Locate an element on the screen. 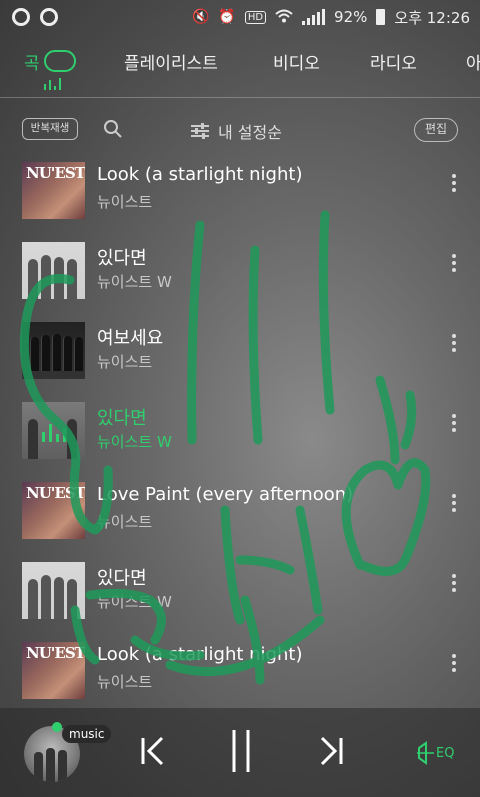 The image size is (480, 797). edit-label: 편집 is located at coordinates (436, 129).